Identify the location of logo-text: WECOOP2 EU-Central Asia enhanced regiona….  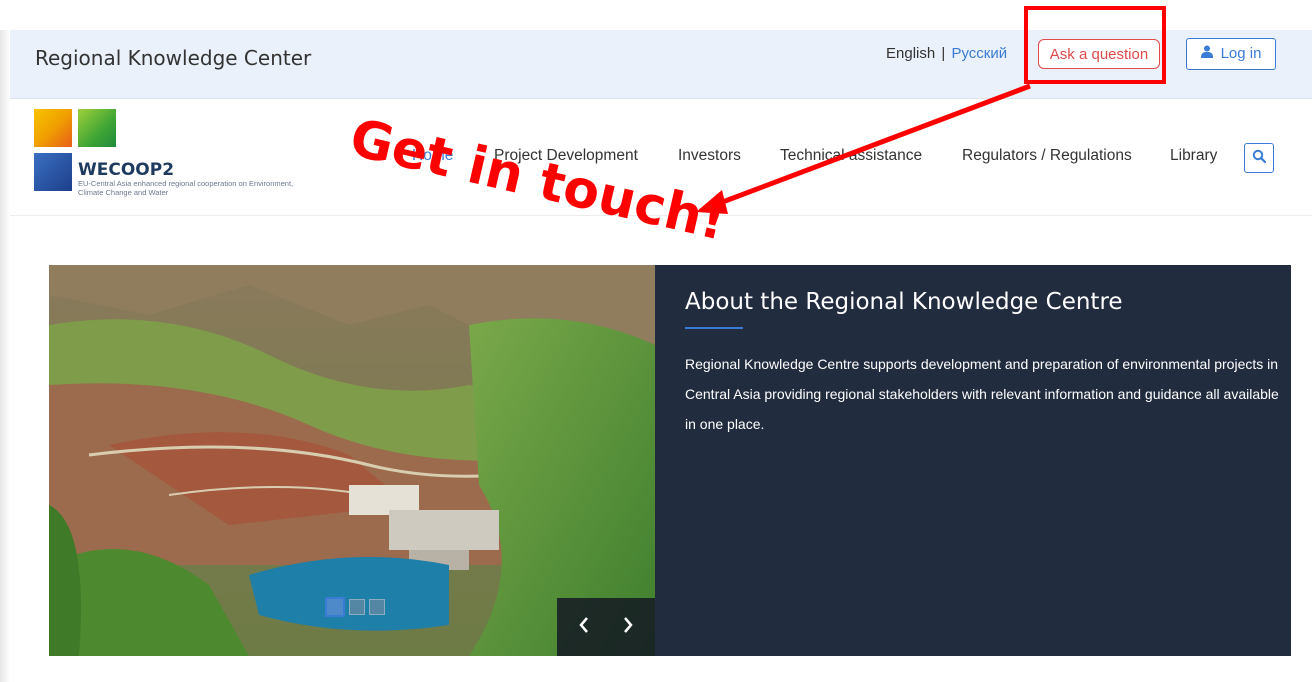
(188, 179).